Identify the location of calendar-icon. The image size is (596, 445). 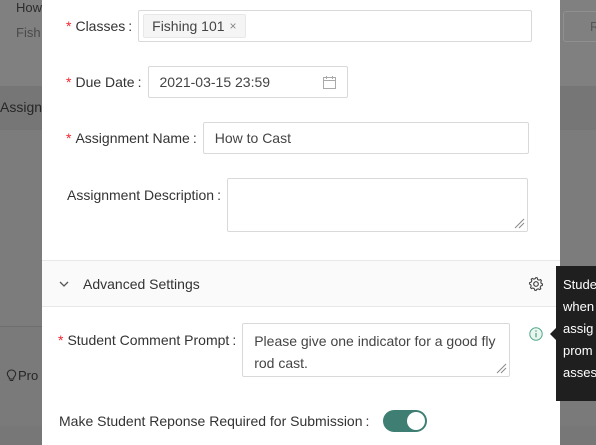
(329, 82).